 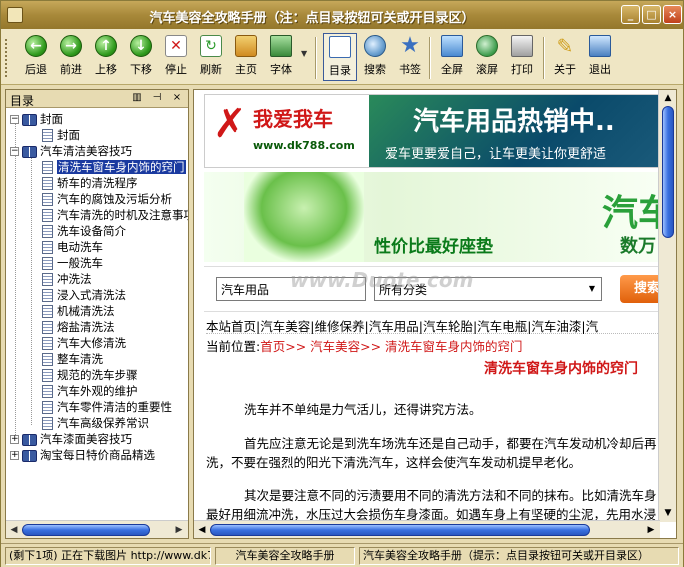 I want to click on title-bar: 汽车美容全攻略手册（注：点目录按钮可关或开目录区） _ □ ×, so click(x=342, y=15).